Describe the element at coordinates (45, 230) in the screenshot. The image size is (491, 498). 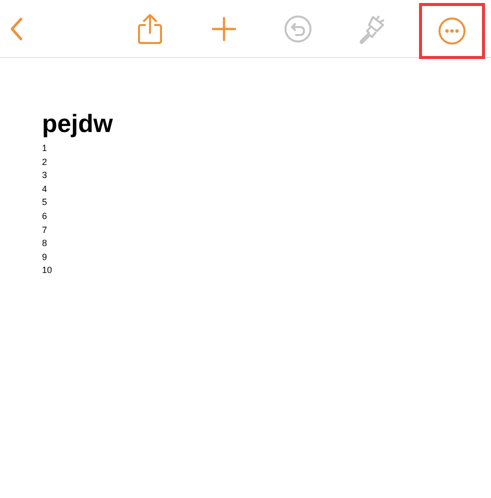
I see `list-line: 7` at that location.